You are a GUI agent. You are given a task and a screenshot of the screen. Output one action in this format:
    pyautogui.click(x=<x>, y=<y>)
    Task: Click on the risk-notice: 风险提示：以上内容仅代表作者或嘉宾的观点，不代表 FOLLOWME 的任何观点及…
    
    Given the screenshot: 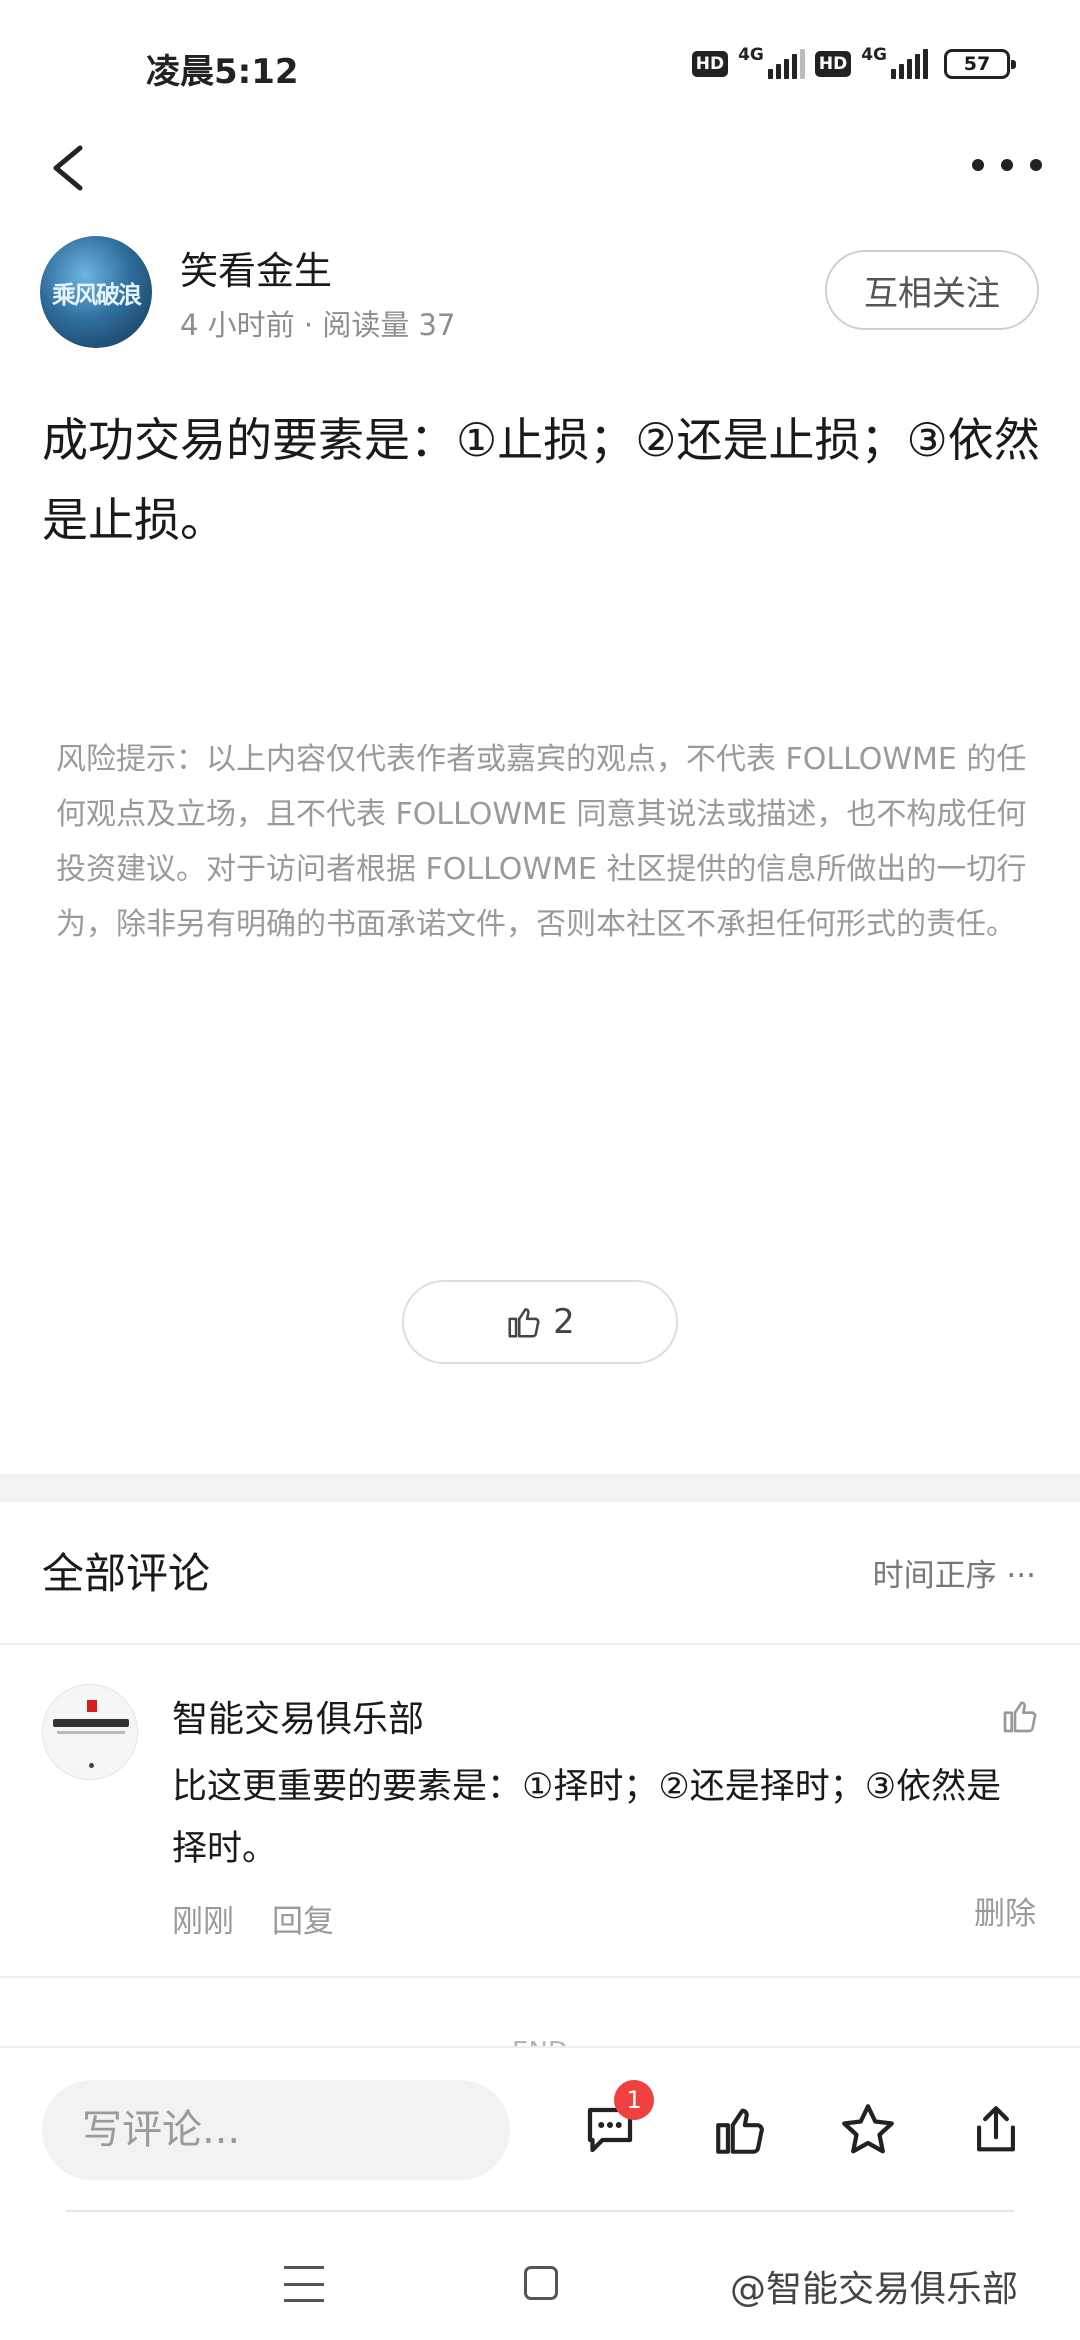 What is the action you would take?
    pyautogui.click(x=541, y=842)
    